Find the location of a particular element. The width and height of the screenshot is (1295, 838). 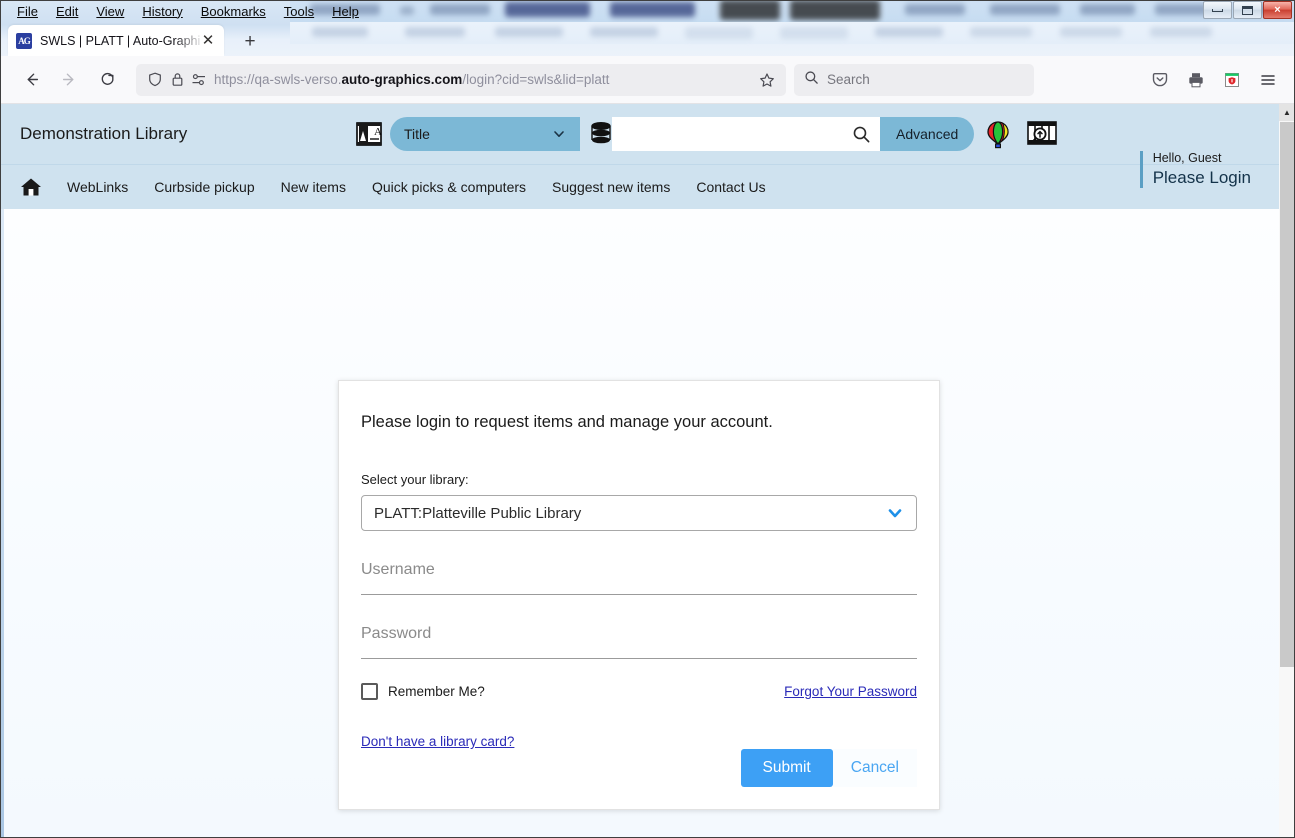

app-menu-button is located at coordinates (1268, 80).